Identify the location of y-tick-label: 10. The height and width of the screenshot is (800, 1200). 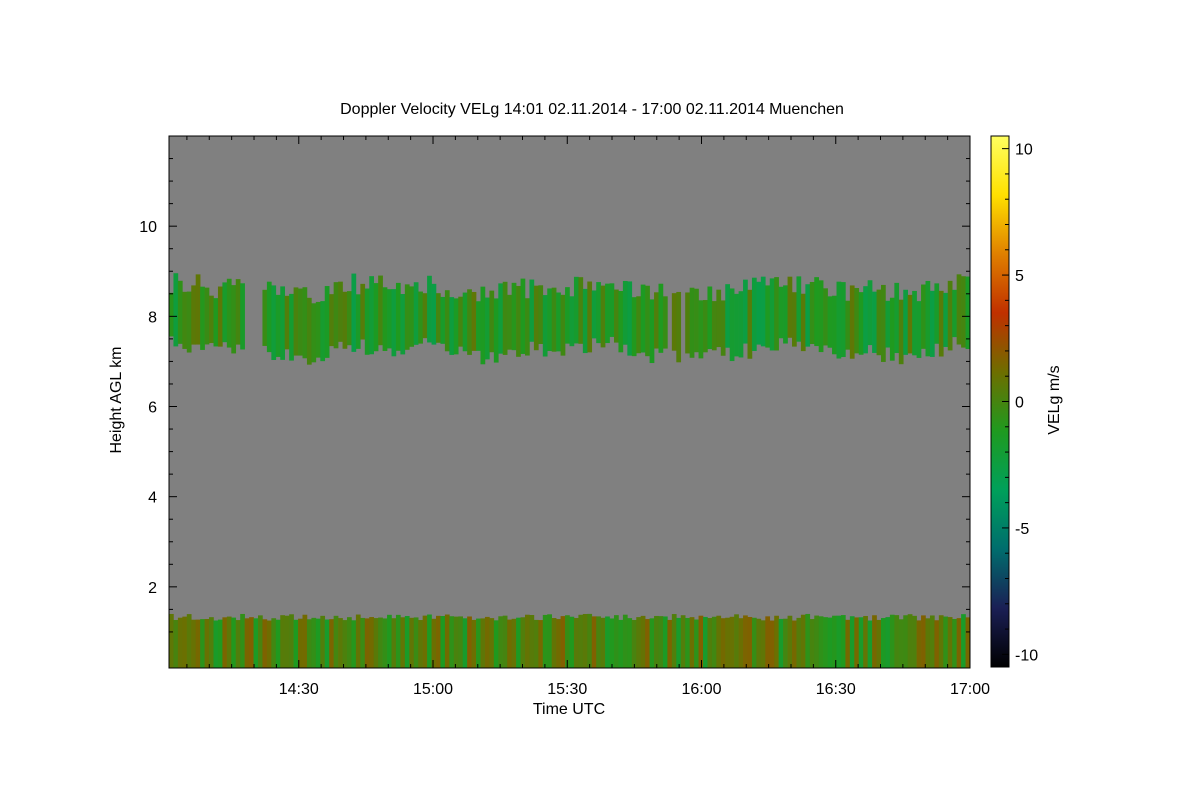
(148, 227).